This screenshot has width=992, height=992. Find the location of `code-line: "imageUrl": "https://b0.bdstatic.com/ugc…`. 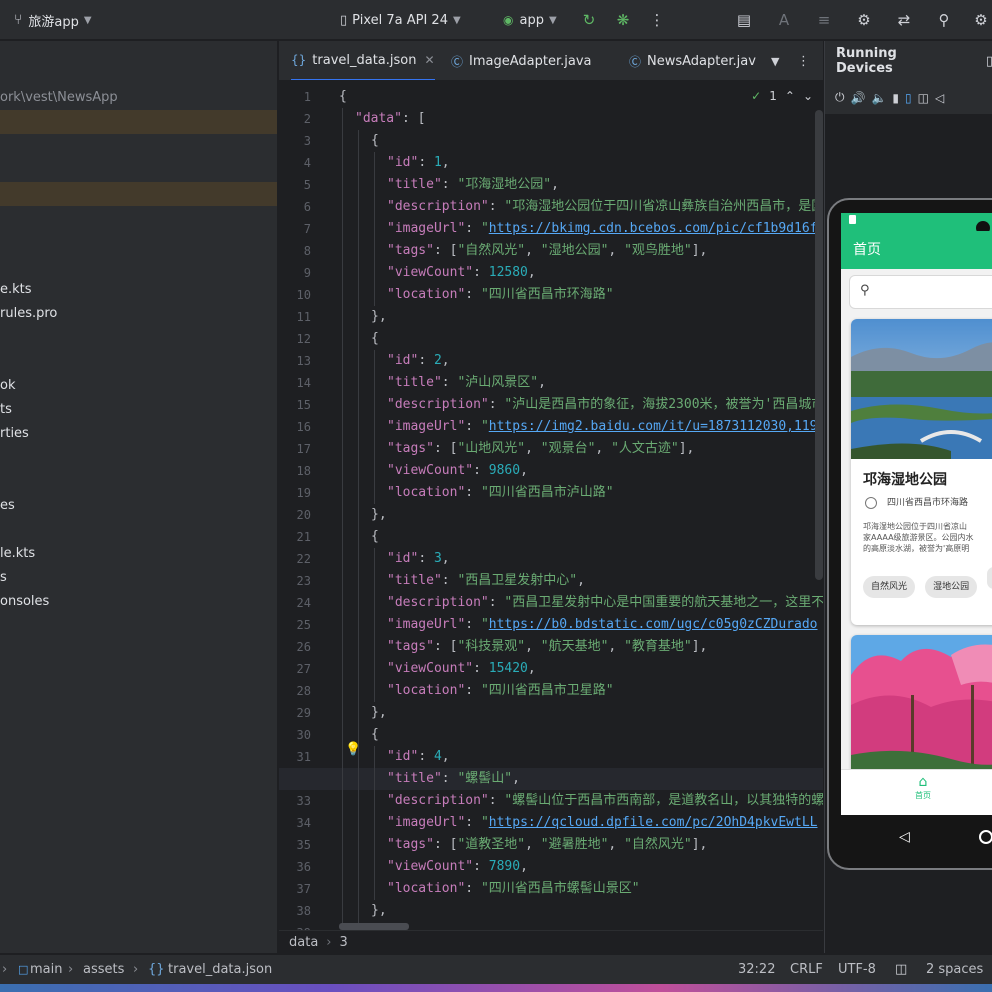

code-line: "imageUrl": "https://b0.bdstatic.com/ugc… is located at coordinates (578, 625).